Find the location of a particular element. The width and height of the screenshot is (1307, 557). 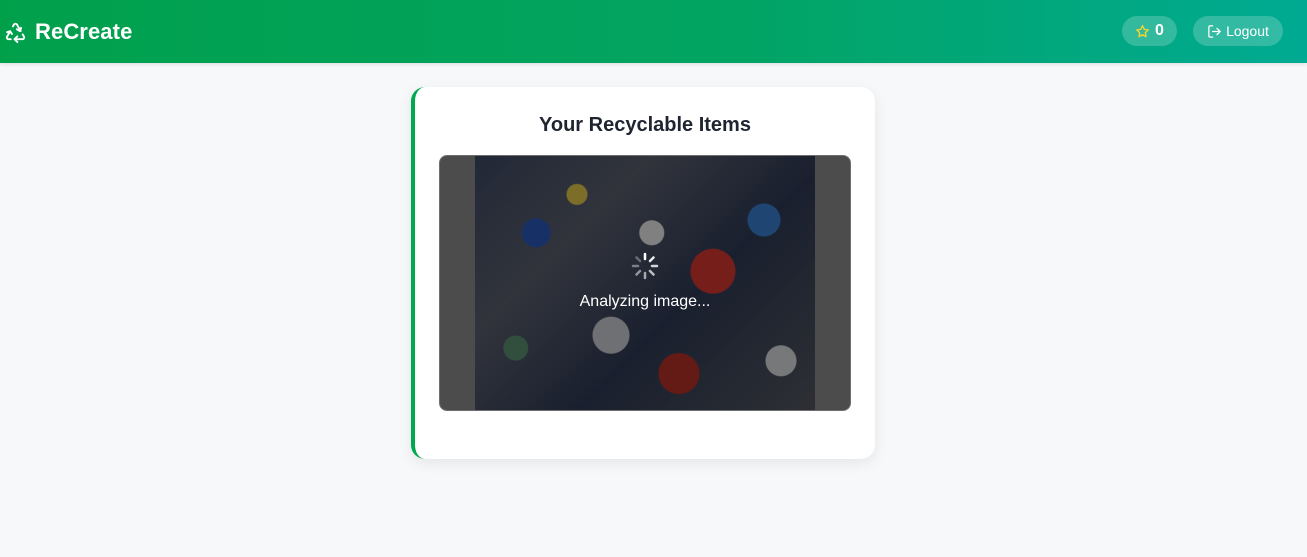

logout-label: Logout is located at coordinates (1247, 31).